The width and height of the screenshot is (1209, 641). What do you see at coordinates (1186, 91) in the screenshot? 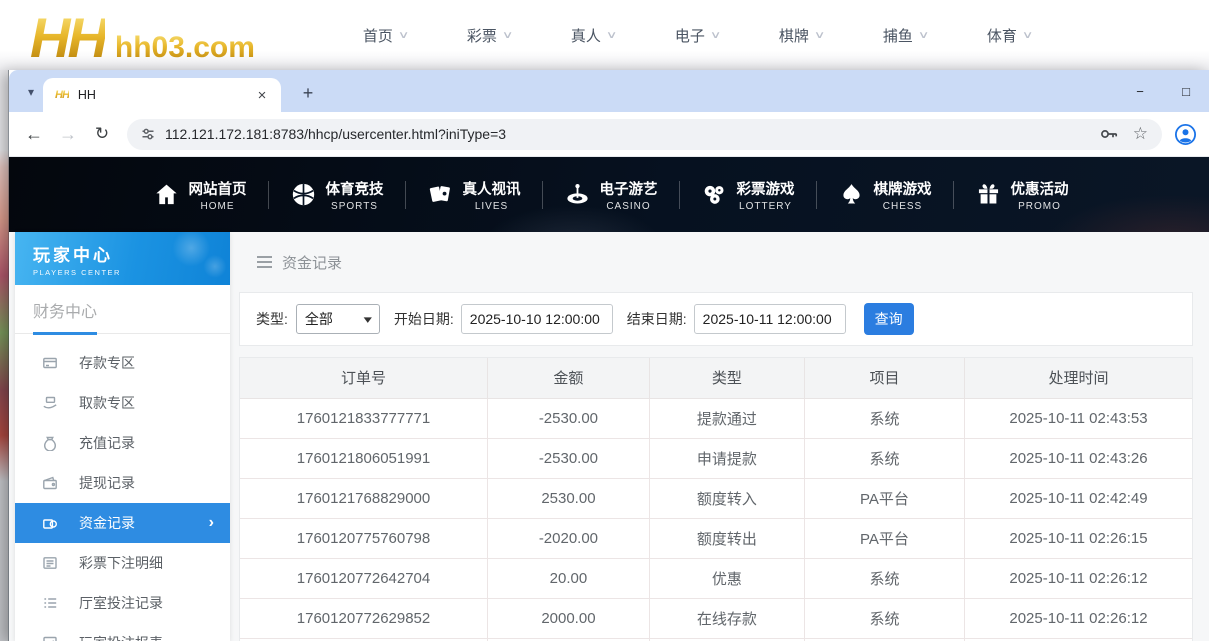
I see `maximize-button: □` at bounding box center [1186, 91].